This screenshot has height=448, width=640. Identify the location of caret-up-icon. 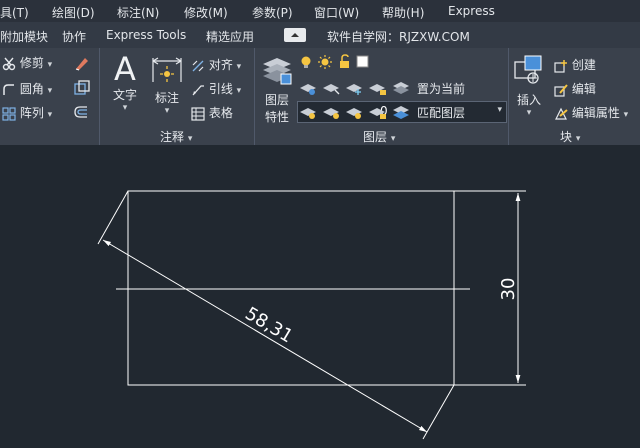
(295, 35).